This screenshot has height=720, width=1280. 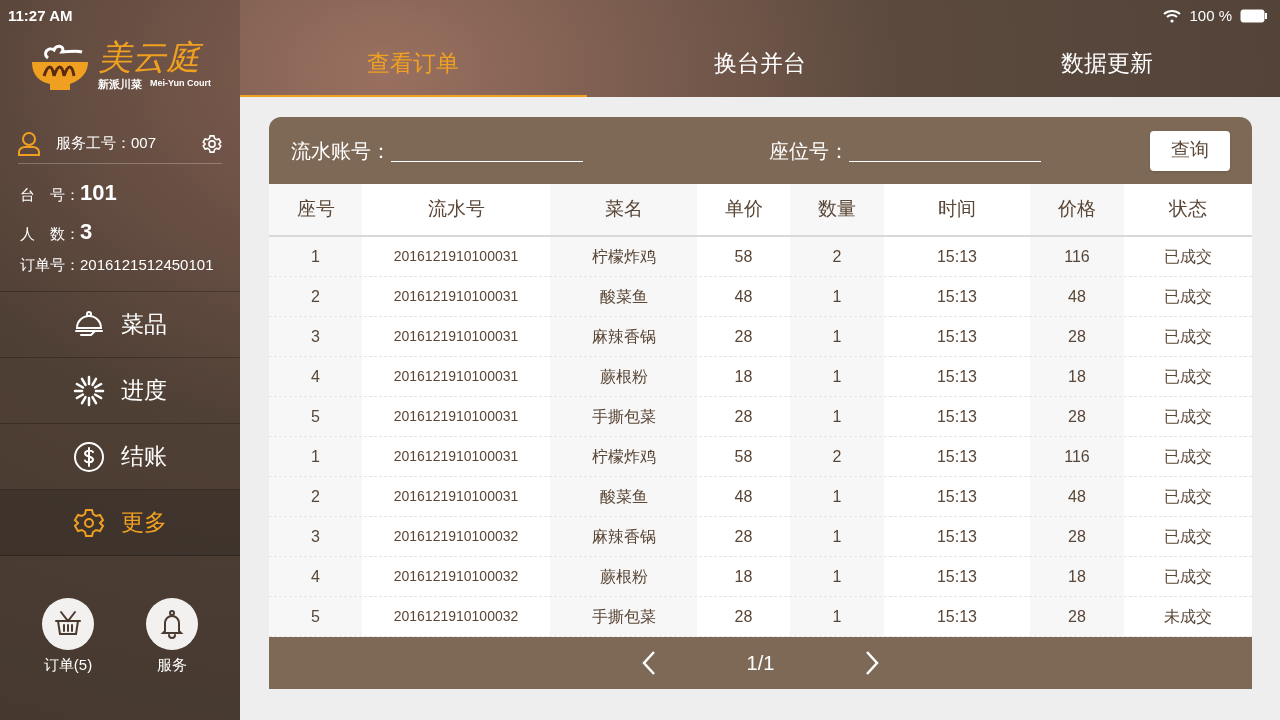 What do you see at coordinates (68, 637) in the screenshot?
I see `round-action-button: 订单(5)` at bounding box center [68, 637].